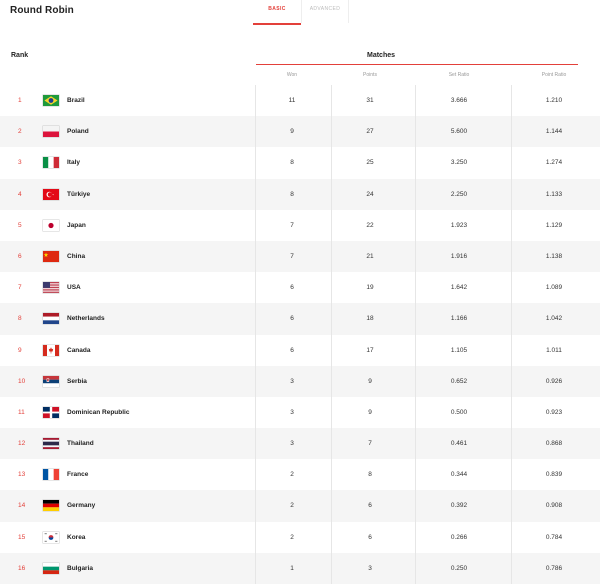 The width and height of the screenshot is (600, 584). Describe the element at coordinates (300, 132) in the screenshot. I see `table-row: 2 Poland 9 27 5.600 1.144` at that location.